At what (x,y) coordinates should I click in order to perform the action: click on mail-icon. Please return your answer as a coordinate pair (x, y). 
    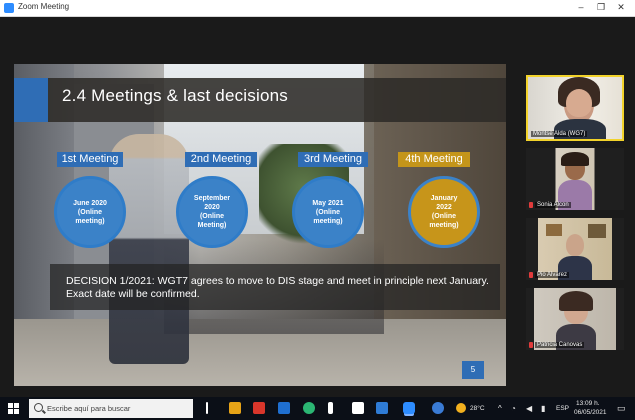
    Looking at the image, I should click on (284, 408).